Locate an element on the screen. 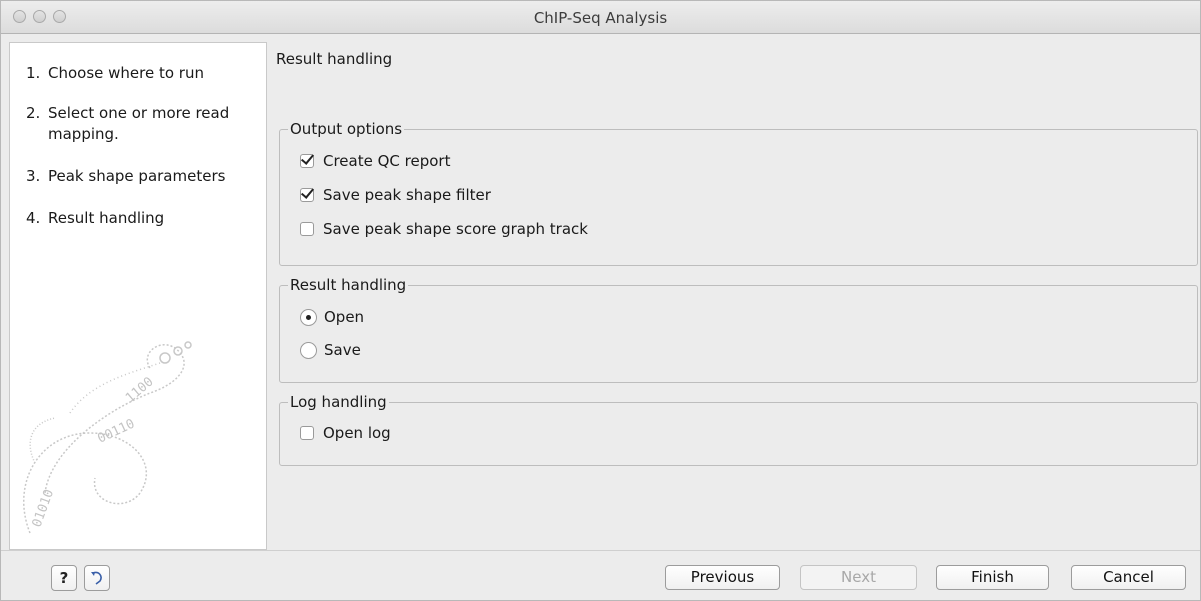 The height and width of the screenshot is (601, 1201). step-label: Select one or more read mapping. is located at coordinates (139, 123).